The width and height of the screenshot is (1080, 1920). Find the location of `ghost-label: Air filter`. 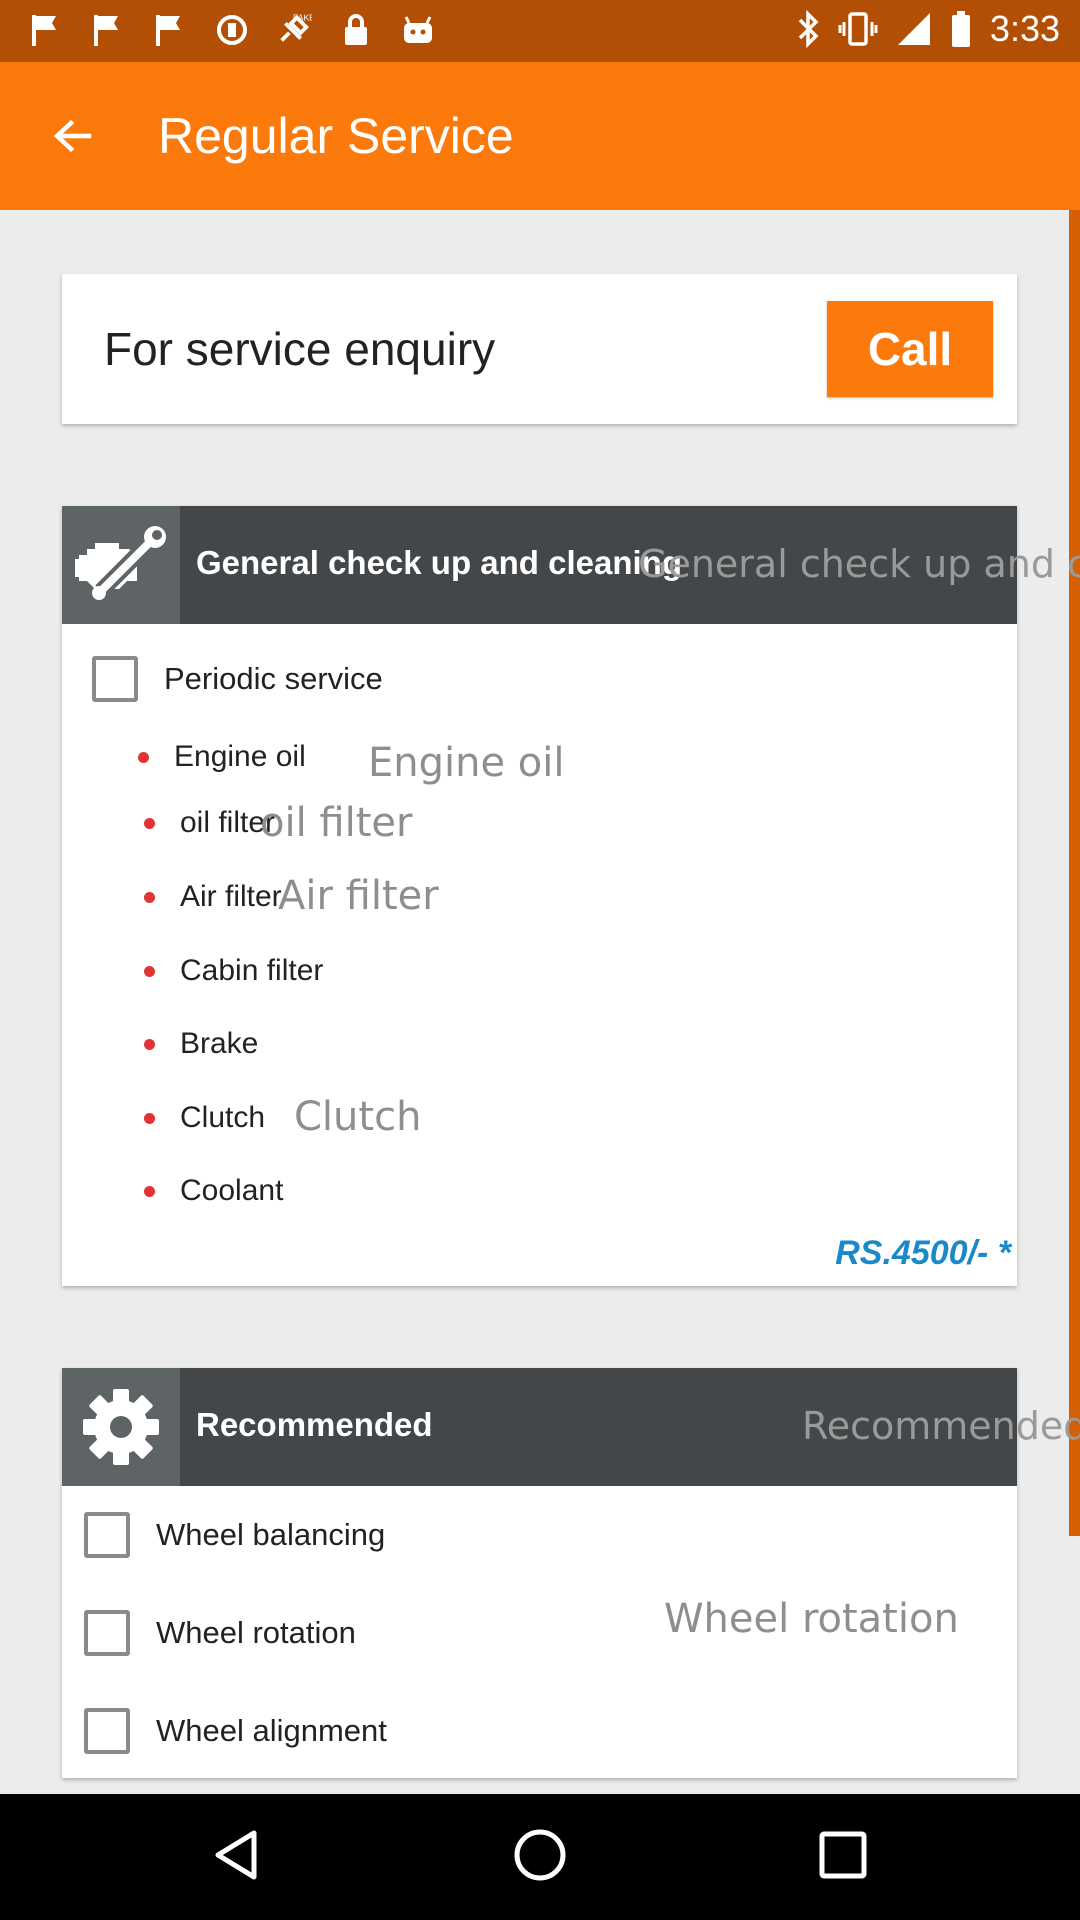

ghost-label: Air filter is located at coordinates (358, 896).